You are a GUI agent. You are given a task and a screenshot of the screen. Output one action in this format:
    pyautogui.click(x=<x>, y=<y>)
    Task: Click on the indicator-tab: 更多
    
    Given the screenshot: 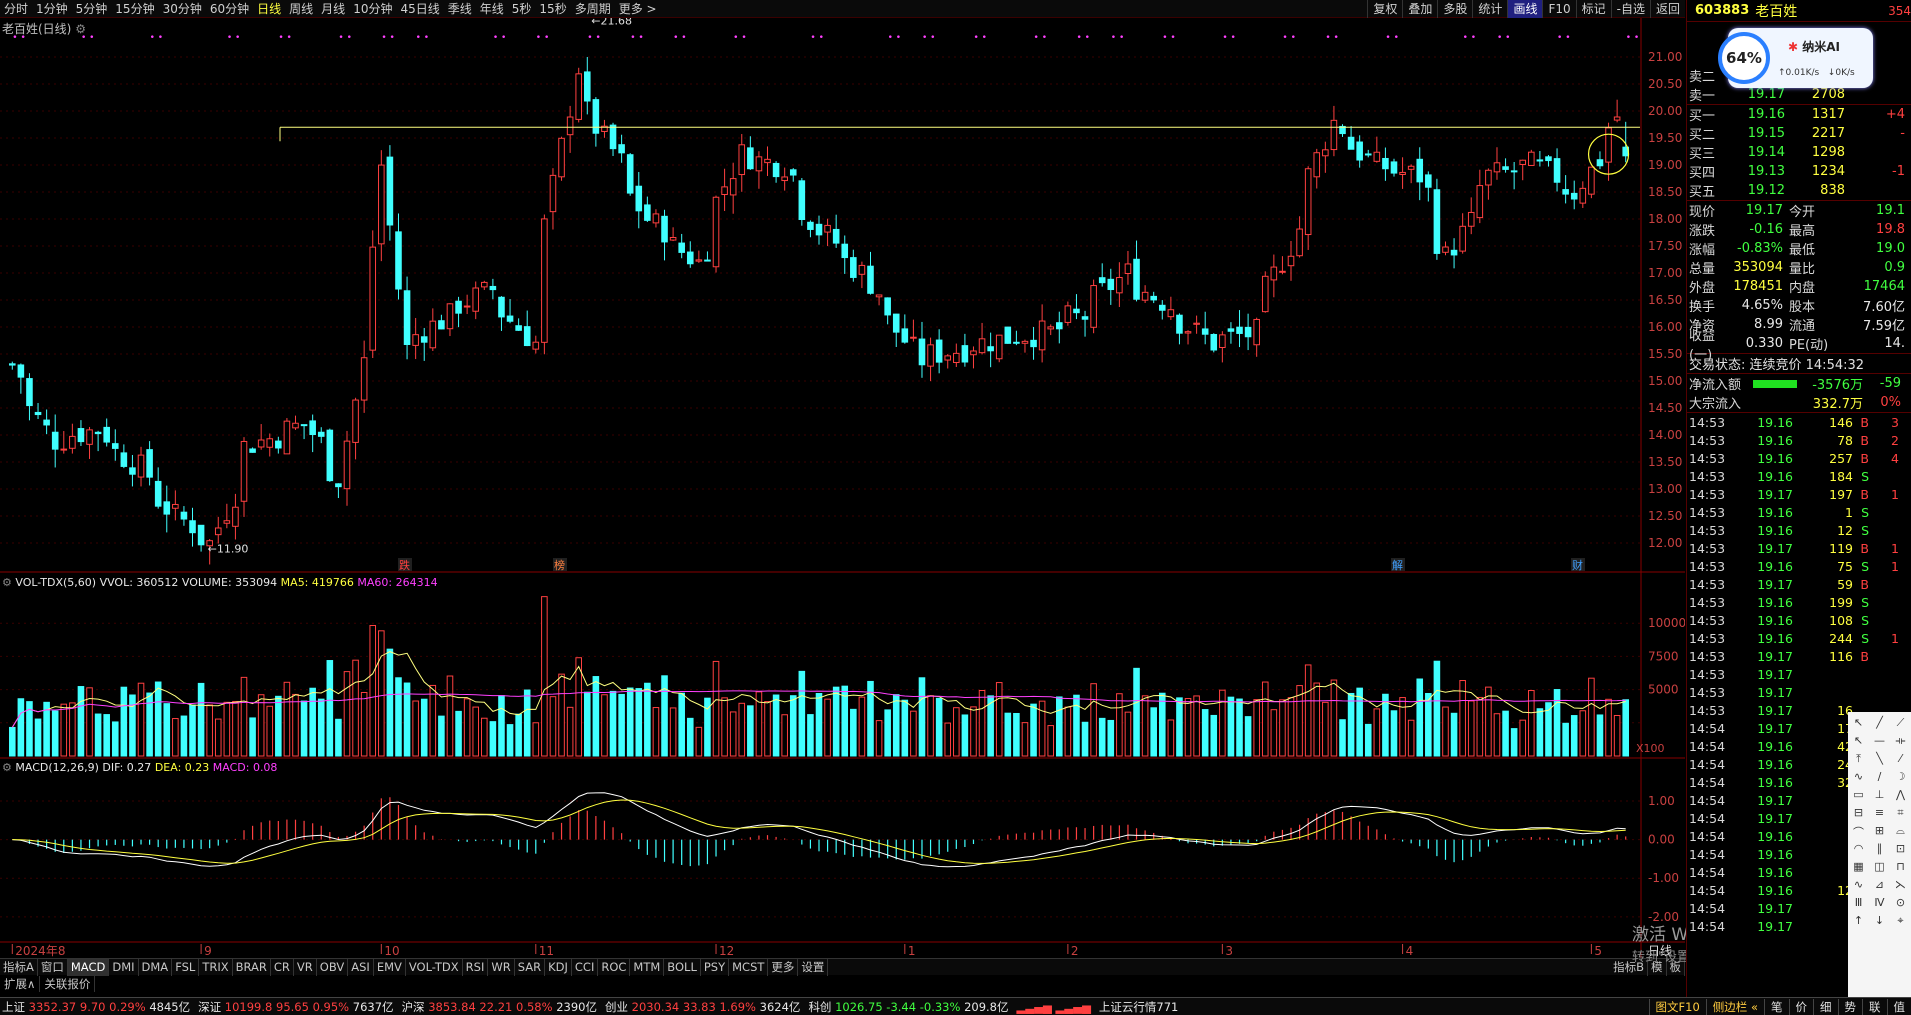 What is the action you would take?
    pyautogui.click(x=783, y=967)
    